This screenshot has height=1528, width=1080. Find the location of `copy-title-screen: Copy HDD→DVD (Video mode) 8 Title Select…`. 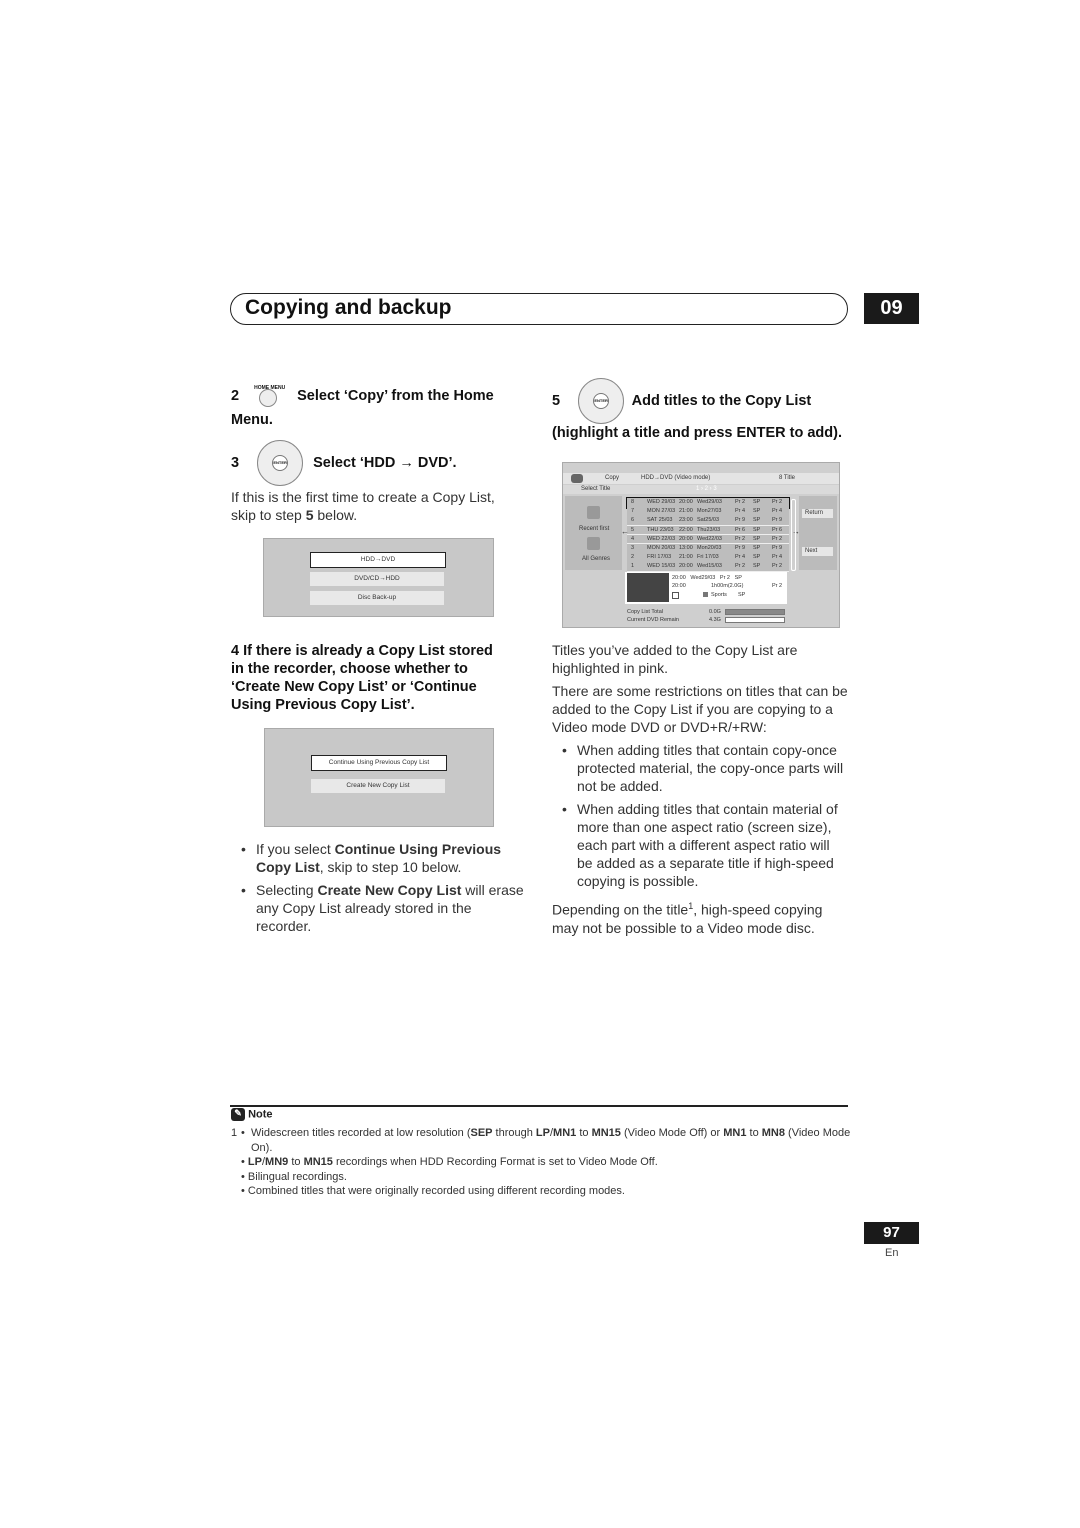

copy-title-screen: Copy HDD→DVD (Video mode) 8 Title Select… is located at coordinates (701, 545).